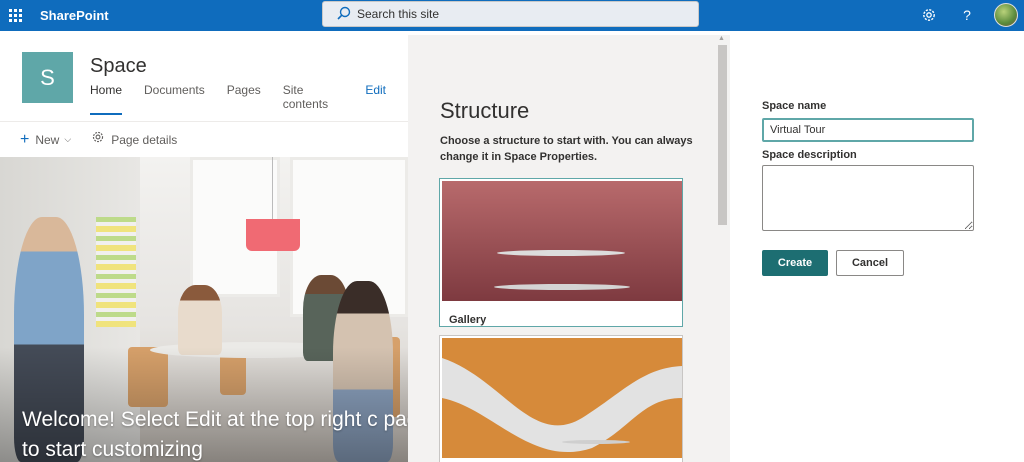  I want to click on structure-card, so click(561, 398).